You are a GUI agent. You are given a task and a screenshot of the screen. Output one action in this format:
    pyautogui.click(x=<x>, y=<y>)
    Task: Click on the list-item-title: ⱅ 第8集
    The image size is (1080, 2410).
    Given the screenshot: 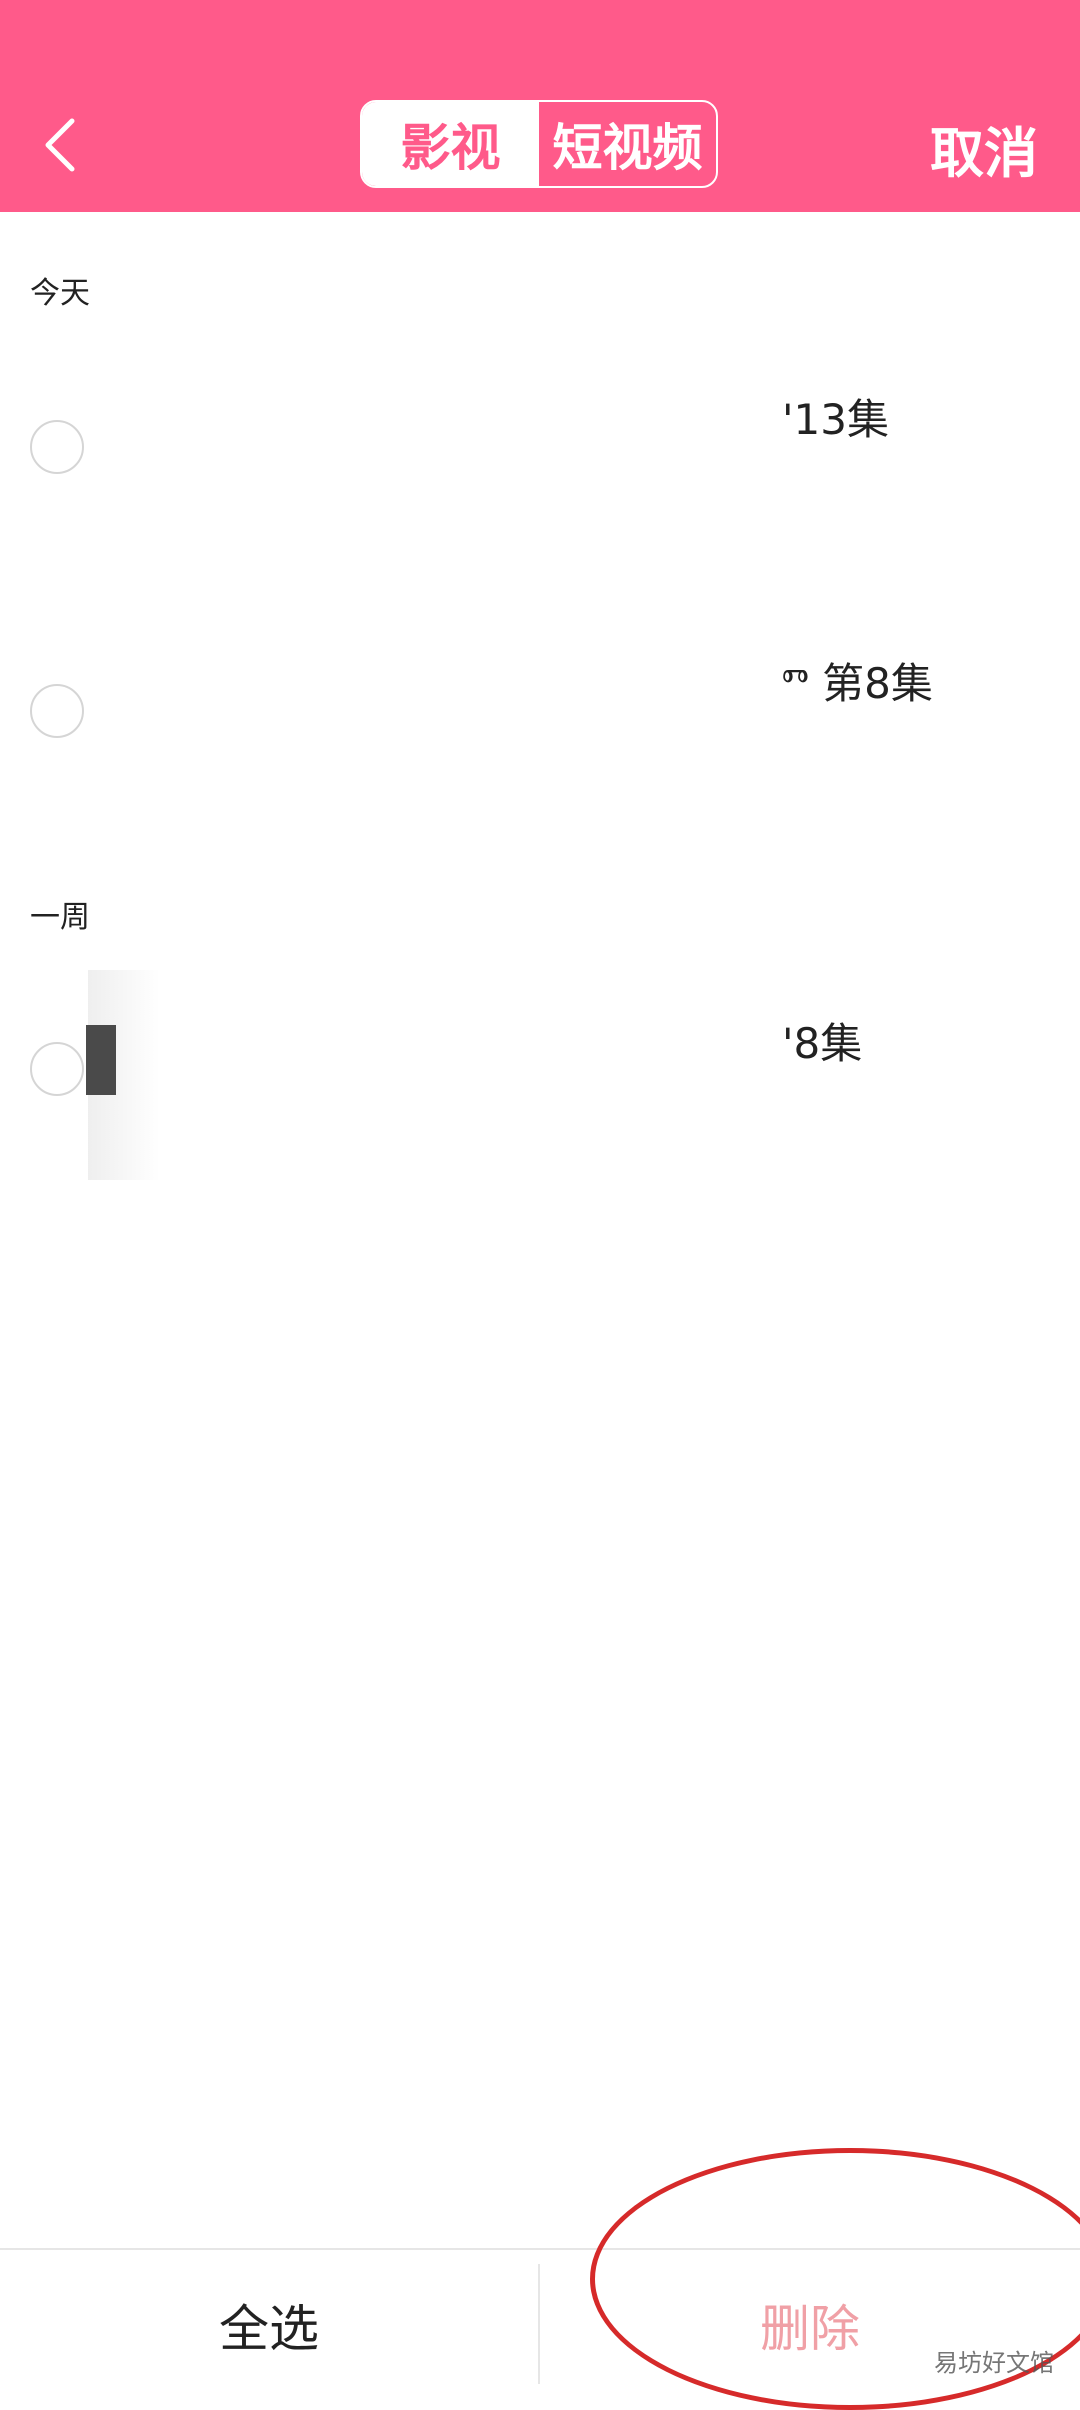 What is the action you would take?
    pyautogui.click(x=857, y=683)
    